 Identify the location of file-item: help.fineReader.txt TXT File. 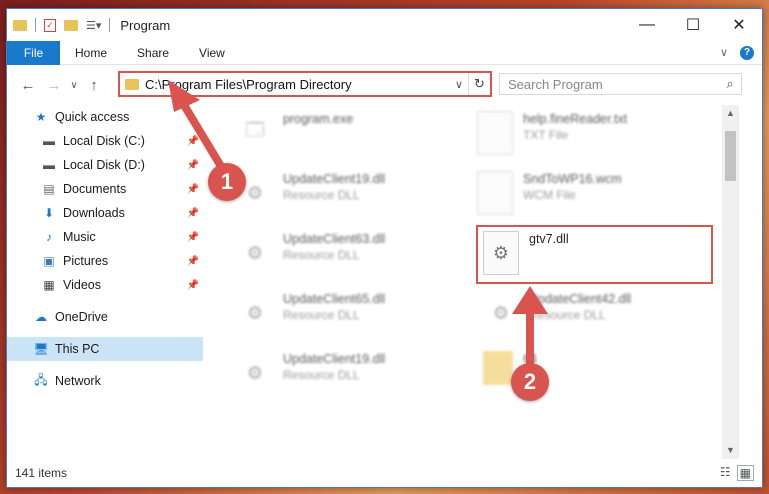
(592, 137).